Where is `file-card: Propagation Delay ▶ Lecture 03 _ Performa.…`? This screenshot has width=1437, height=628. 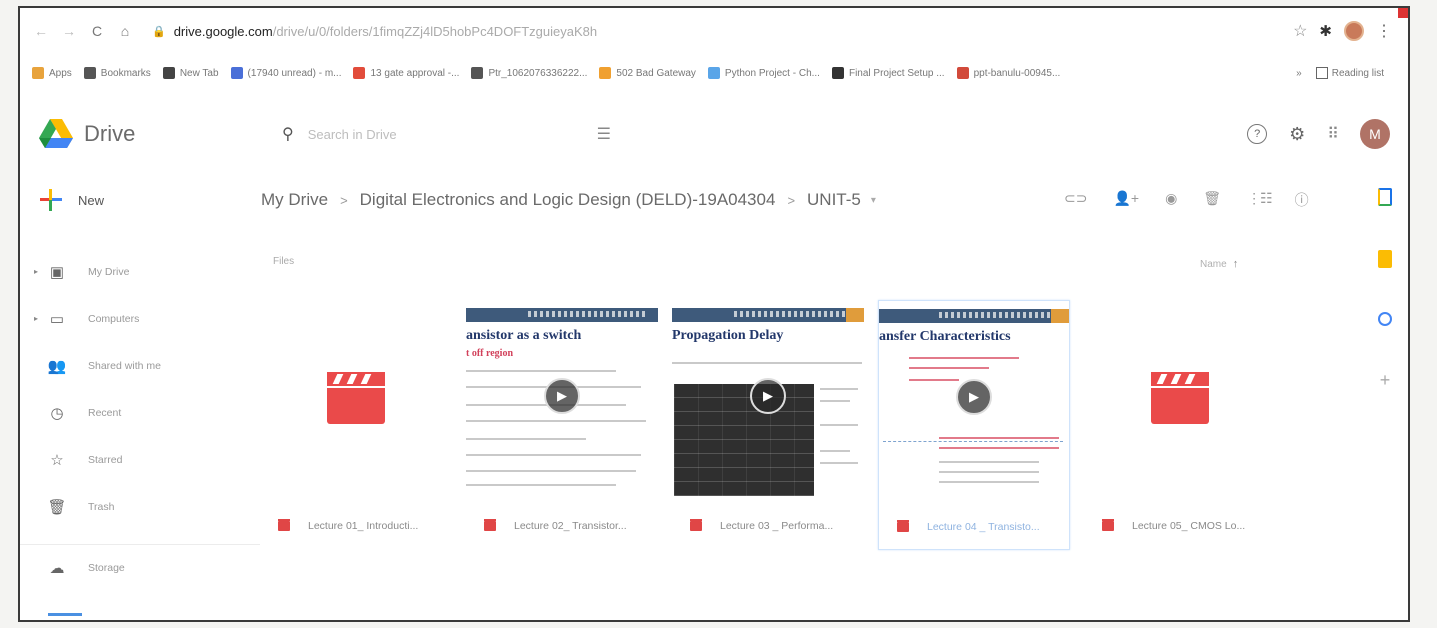
file-card: Propagation Delay ▶ Lecture 03 _ Performa.… is located at coordinates (768, 425).